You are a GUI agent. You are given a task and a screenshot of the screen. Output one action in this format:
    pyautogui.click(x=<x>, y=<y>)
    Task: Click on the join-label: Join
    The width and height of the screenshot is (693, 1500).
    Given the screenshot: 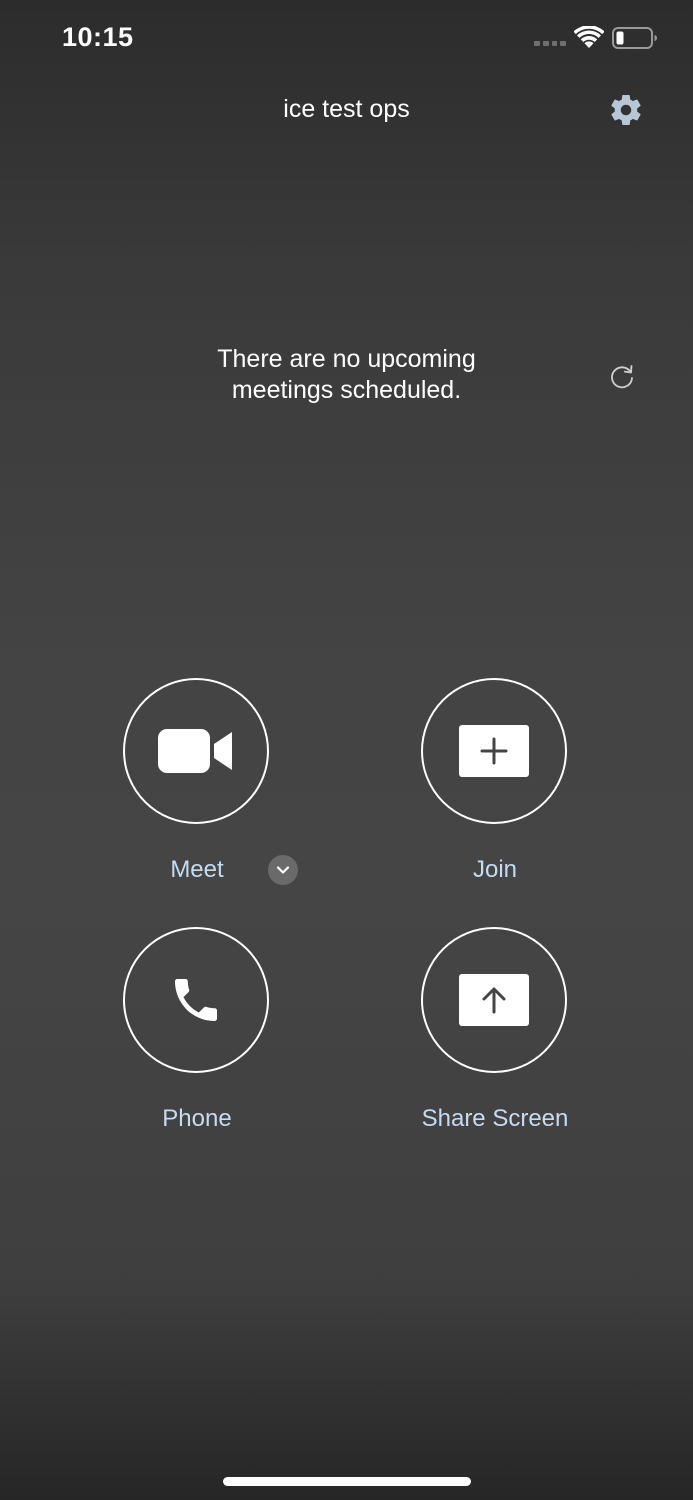 What is the action you would take?
    pyautogui.click(x=495, y=869)
    